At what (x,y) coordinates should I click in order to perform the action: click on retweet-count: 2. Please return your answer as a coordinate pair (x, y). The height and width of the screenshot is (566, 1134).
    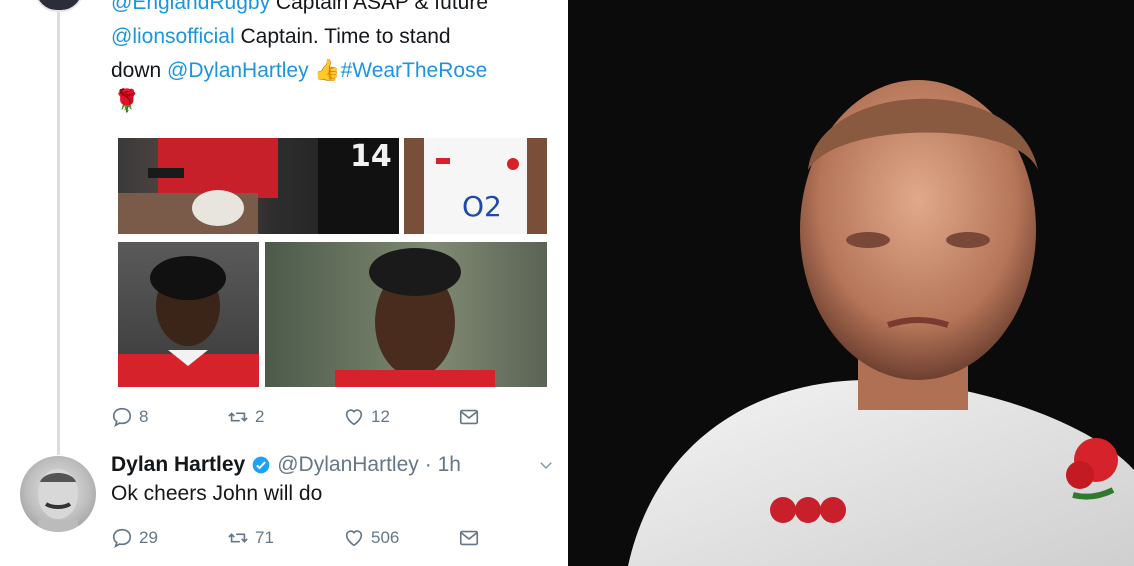
    Looking at the image, I should click on (260, 416).